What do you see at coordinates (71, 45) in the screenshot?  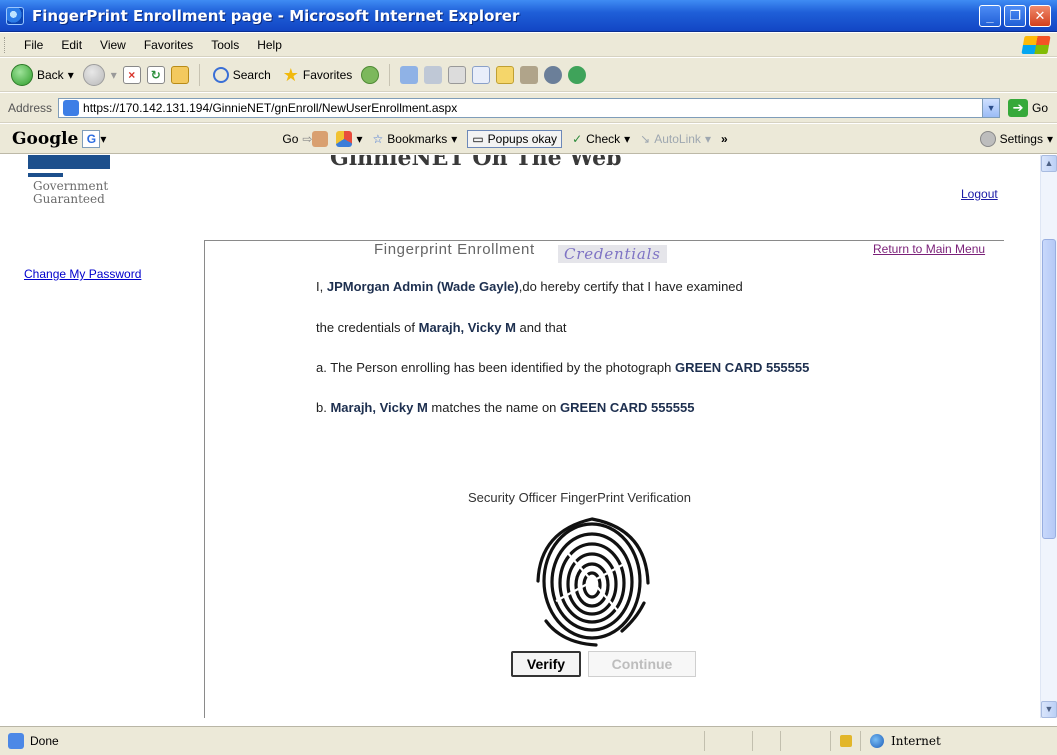 I see `menu-edit: Edit` at bounding box center [71, 45].